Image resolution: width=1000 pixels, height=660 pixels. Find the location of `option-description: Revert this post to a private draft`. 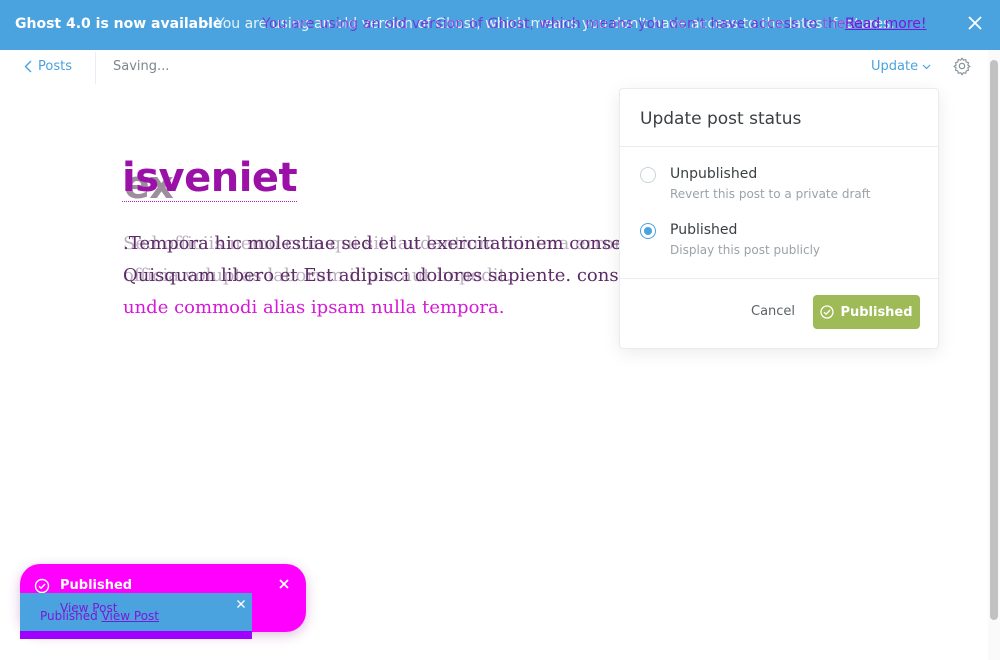

option-description: Revert this post to a private draft is located at coordinates (770, 194).